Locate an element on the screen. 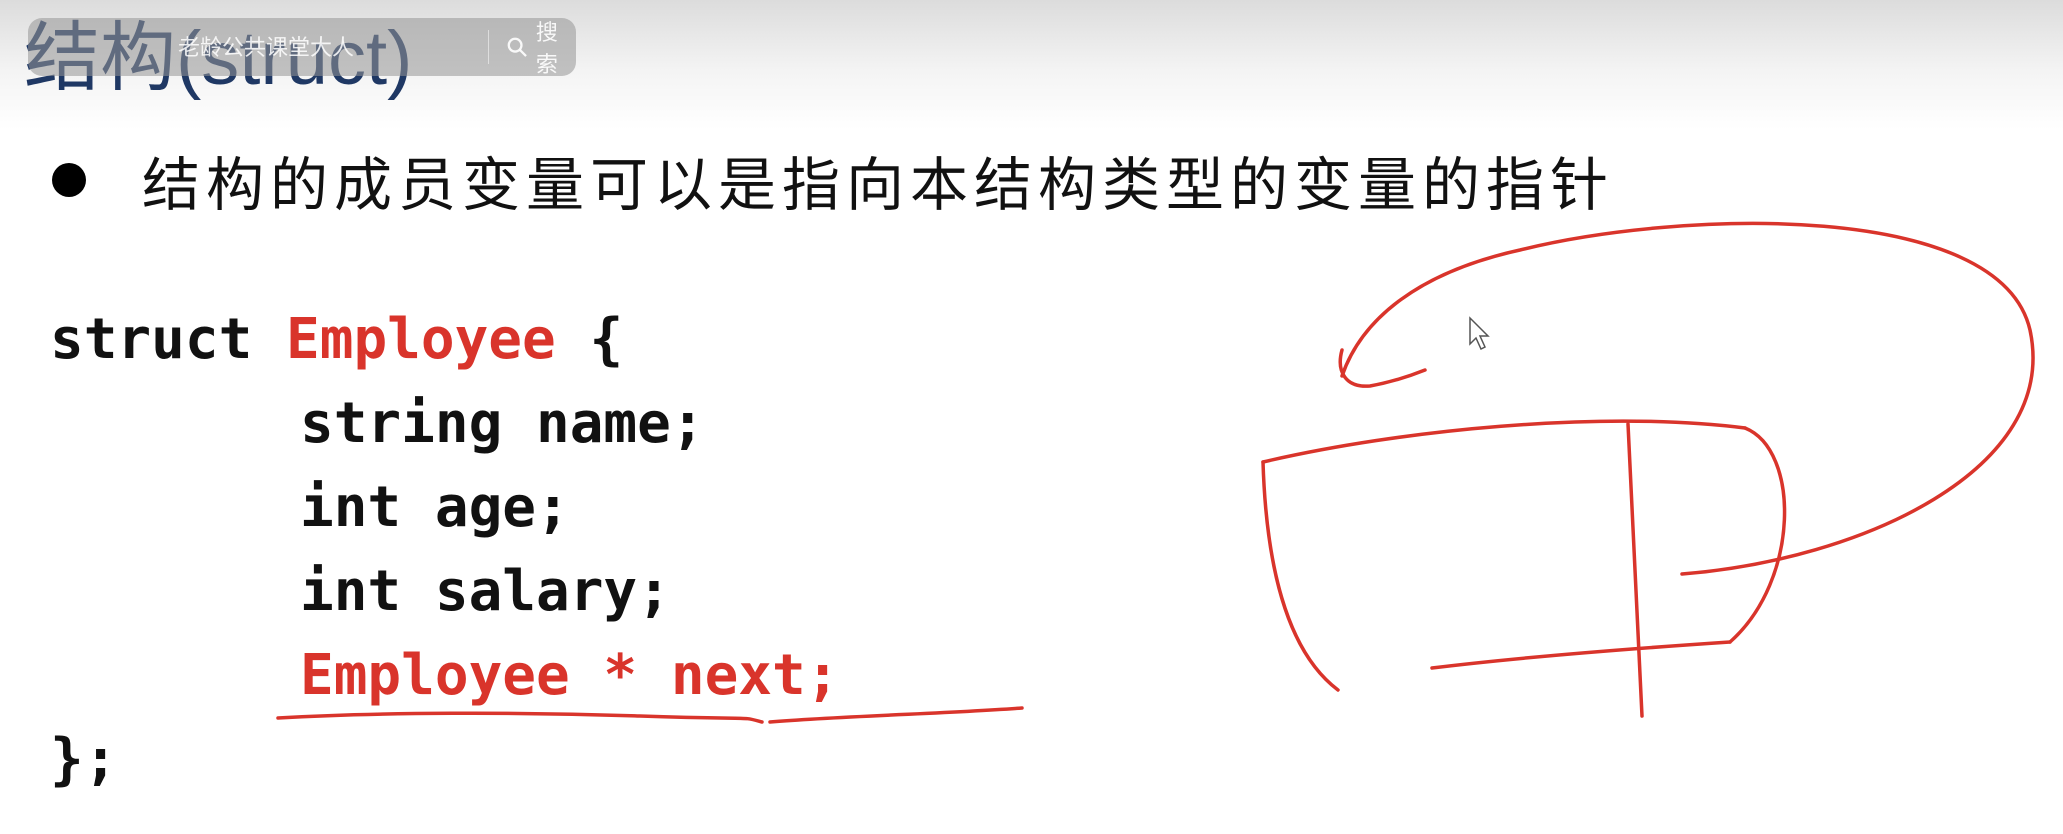 This screenshot has height=834, width=2063. underline-type-stroke is located at coordinates (520, 717).